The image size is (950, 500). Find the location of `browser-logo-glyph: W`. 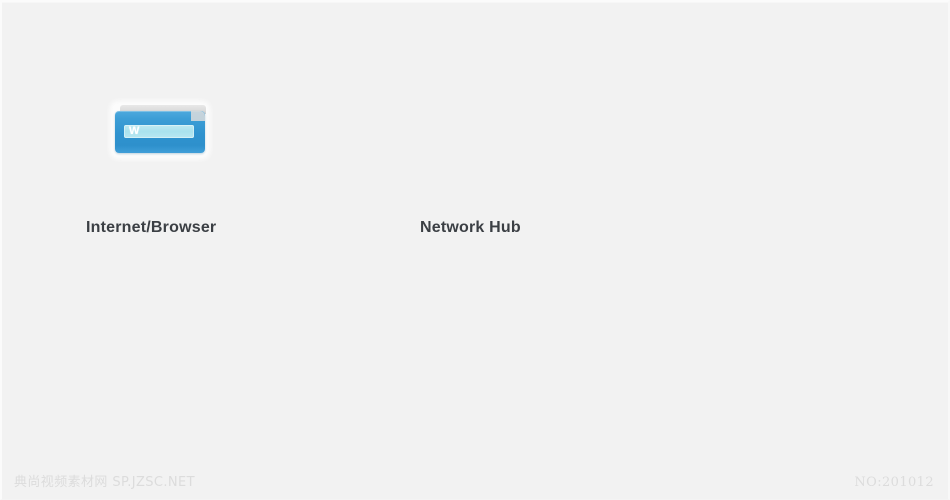

browser-logo-glyph: W is located at coordinates (134, 131).